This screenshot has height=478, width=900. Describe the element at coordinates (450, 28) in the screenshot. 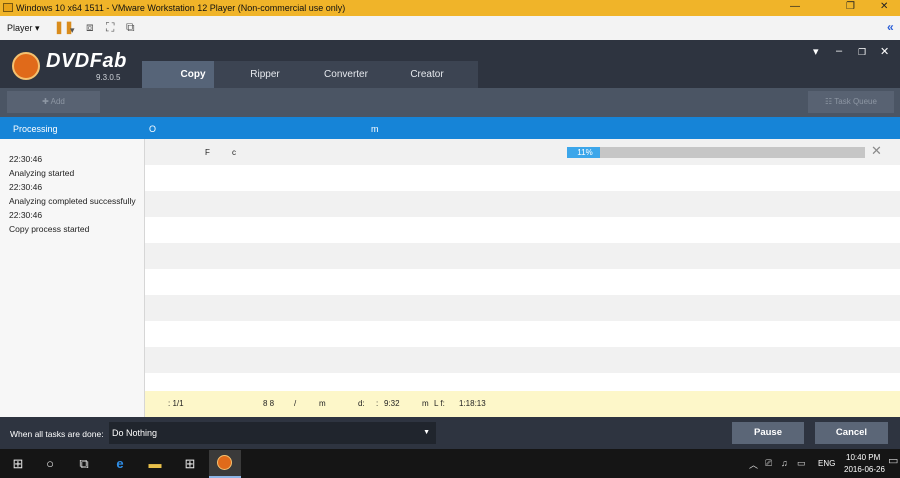

I see `vmware-toolbar: Player ▾ ❚❚ ▾ ⧈ ⛶ ⧉ «` at that location.